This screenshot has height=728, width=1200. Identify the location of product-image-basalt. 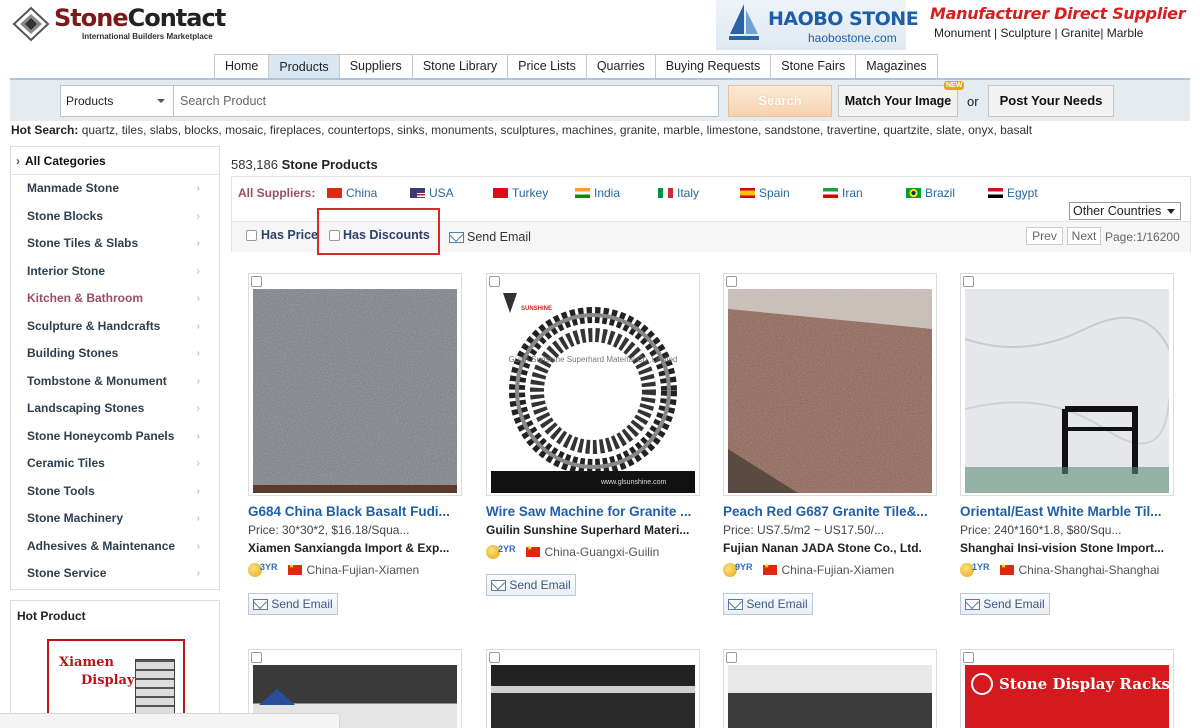
(355, 391).